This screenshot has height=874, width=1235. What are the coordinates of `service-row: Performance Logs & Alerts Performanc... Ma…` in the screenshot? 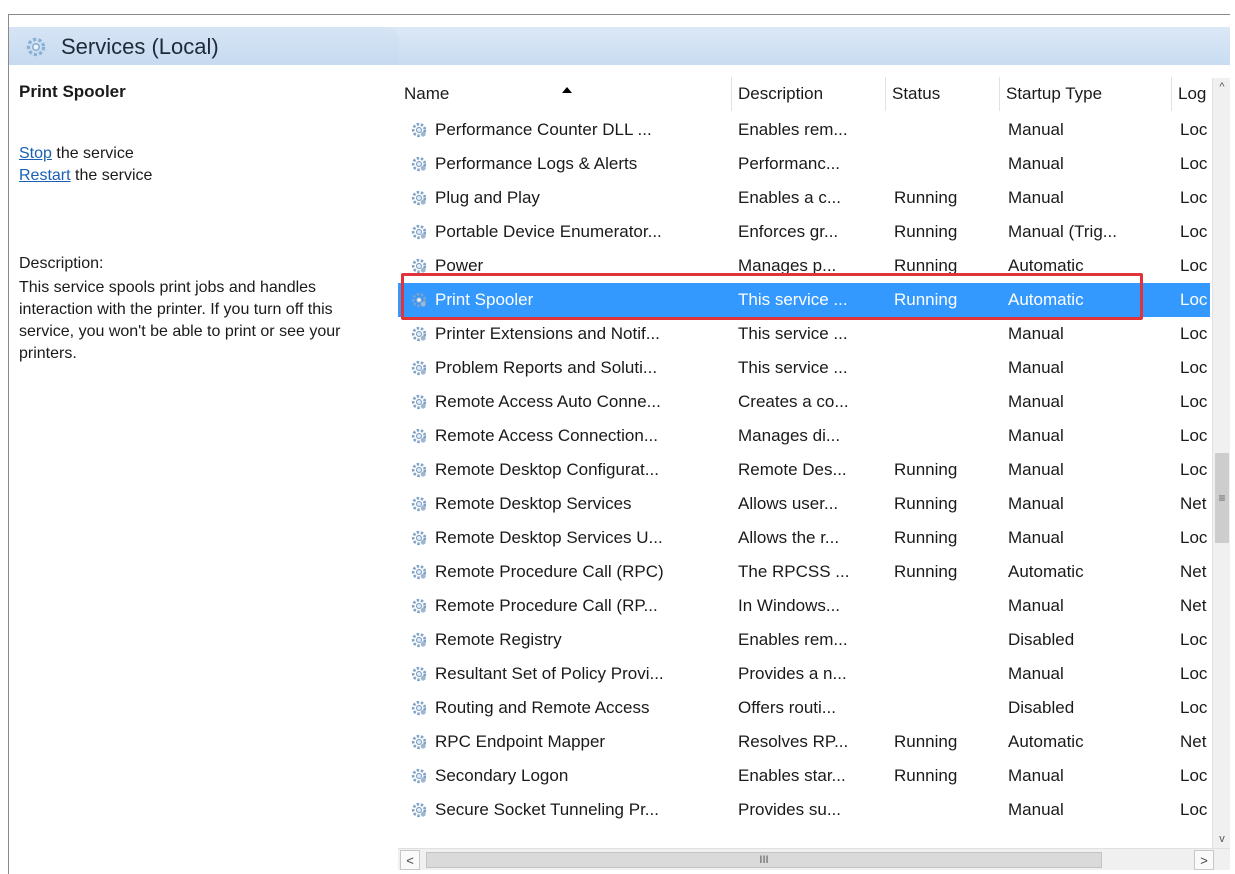 It's located at (804, 164).